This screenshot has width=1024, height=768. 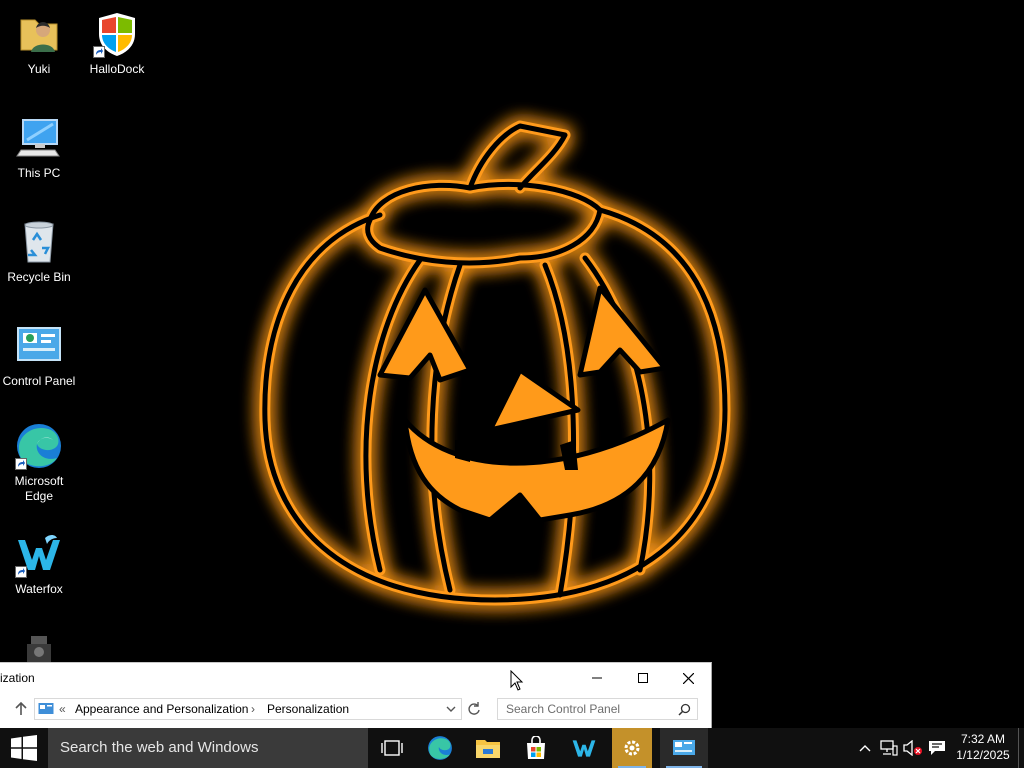 What do you see at coordinates (1021, 748) in the screenshot?
I see `show-desktop-button` at bounding box center [1021, 748].